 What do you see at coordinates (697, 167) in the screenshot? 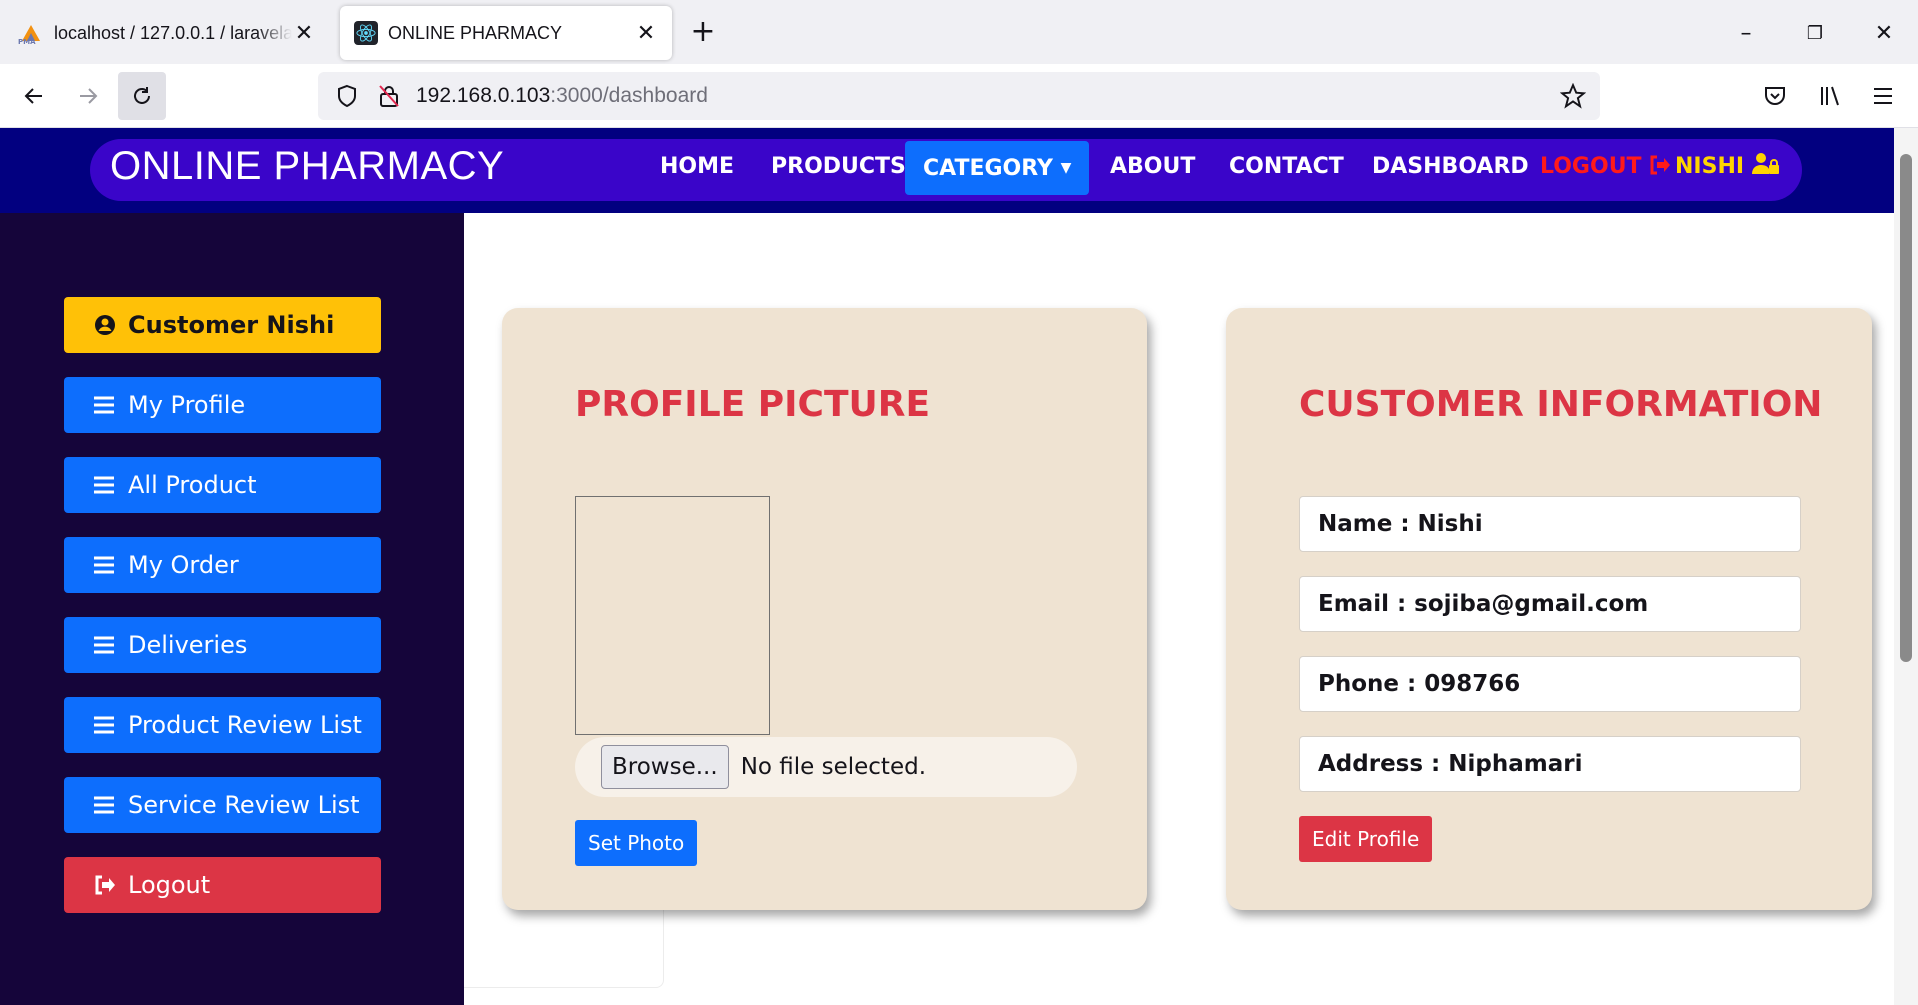
I see `nav-home: HOME` at bounding box center [697, 167].